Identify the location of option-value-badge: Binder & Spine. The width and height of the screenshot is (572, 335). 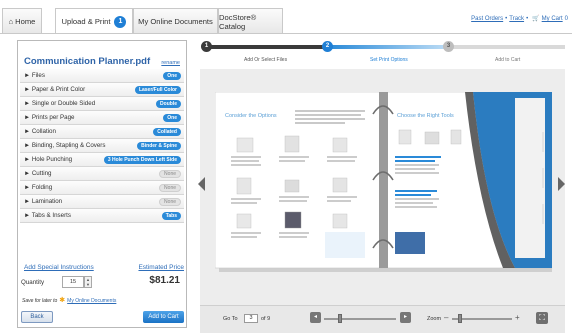
(159, 146).